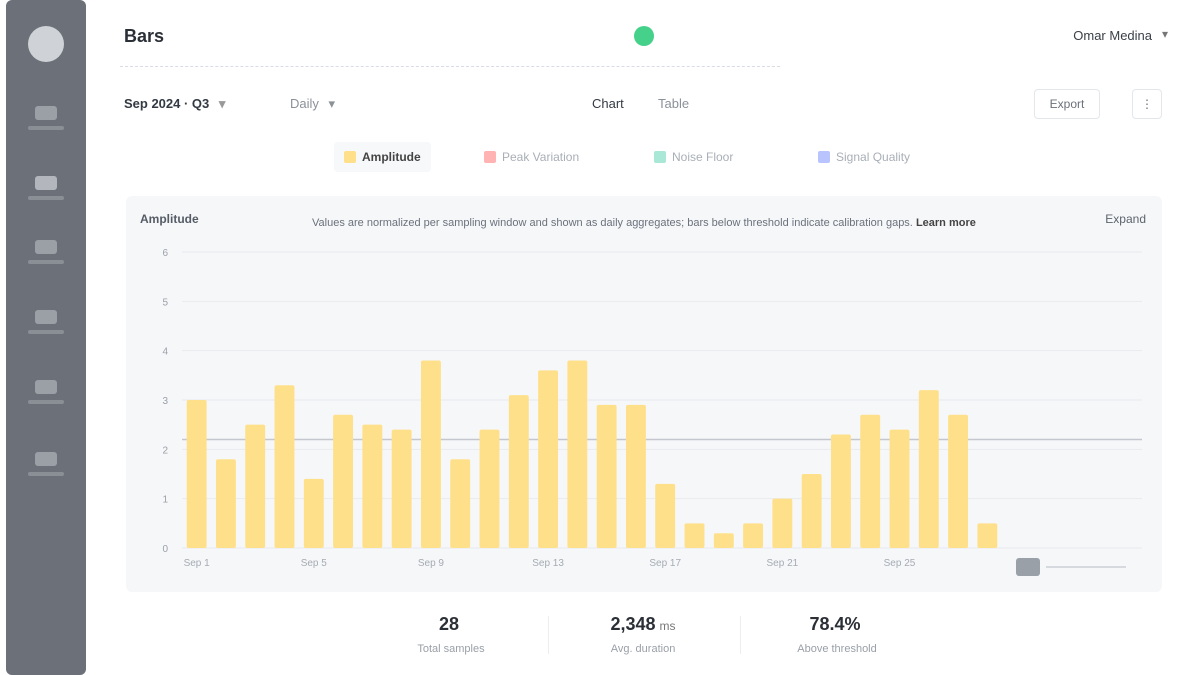 The image size is (1200, 675). I want to click on x-tick-label: Sep 17, so click(665, 563).